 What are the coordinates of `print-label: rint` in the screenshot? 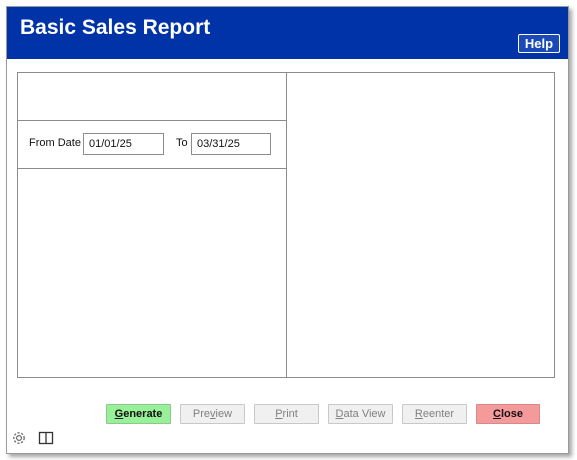 It's located at (290, 414).